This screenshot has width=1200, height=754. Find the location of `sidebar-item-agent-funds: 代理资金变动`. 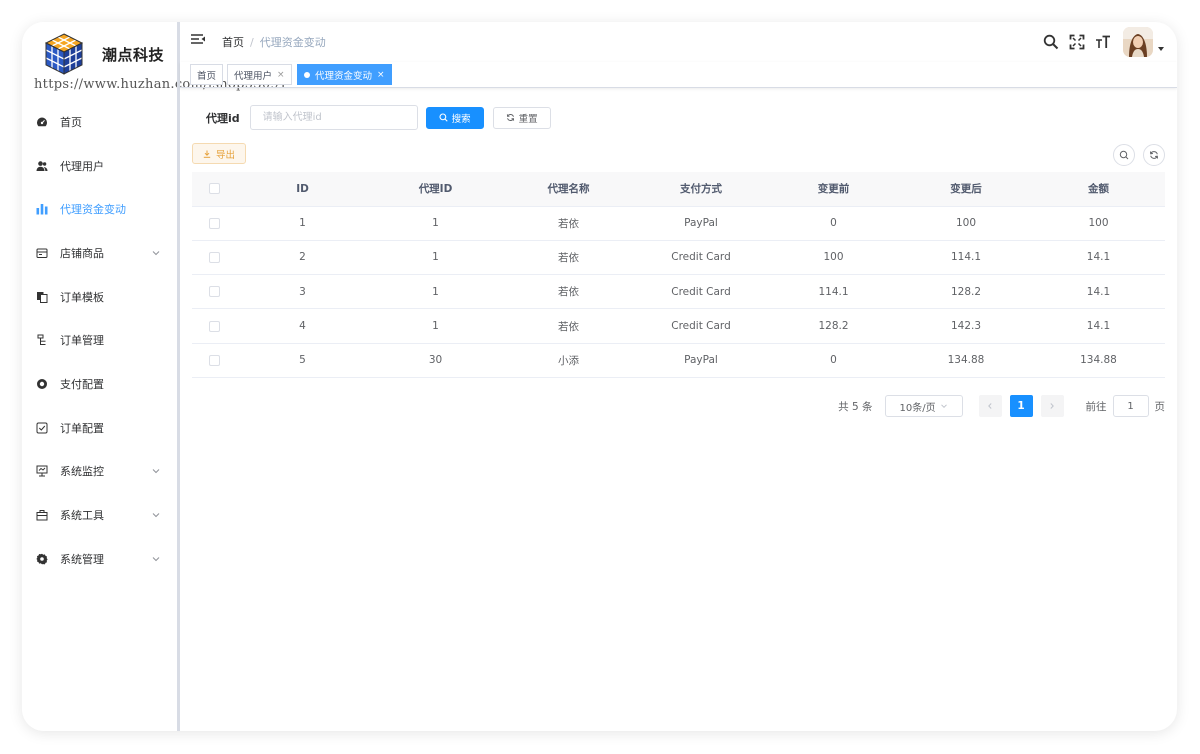

sidebar-item-agent-funds: 代理资金变动 is located at coordinates (99, 209).